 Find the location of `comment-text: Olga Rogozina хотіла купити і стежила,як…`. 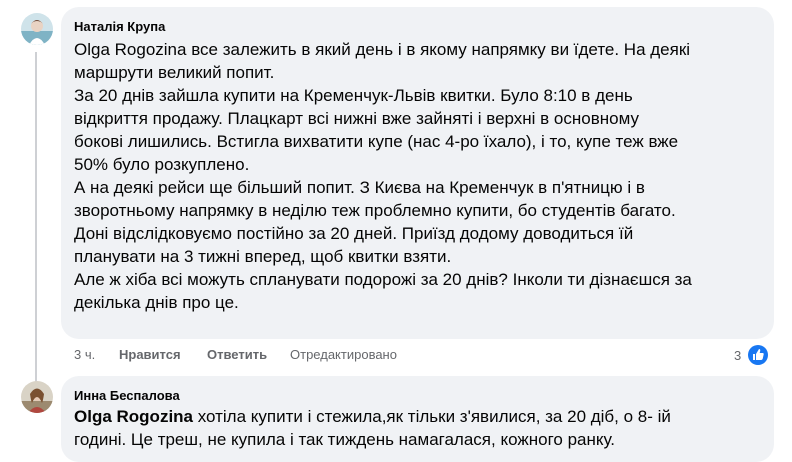

comment-text: Olga Rogozina хотіла купити і стежила,як… is located at coordinates (424, 428).